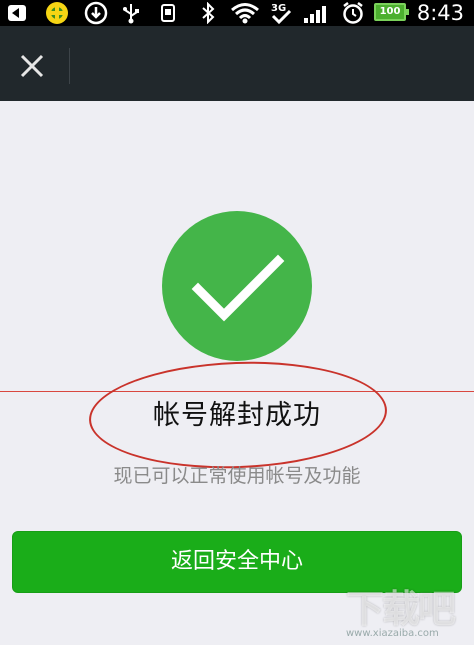 The image size is (474, 645). I want to click on watermark-logo: 下载吧, so click(401, 609).